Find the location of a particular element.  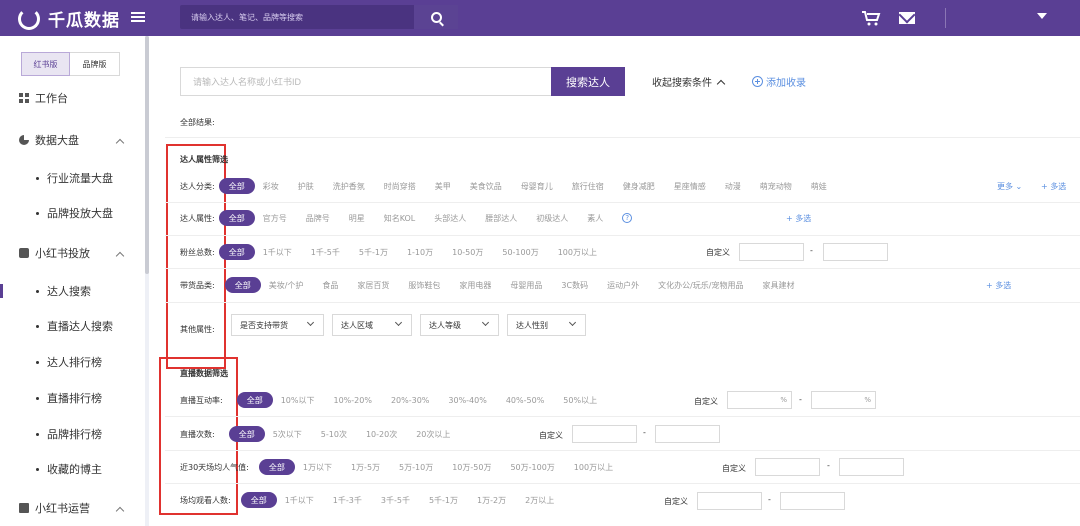

filter-option: 素人 is located at coordinates (595, 218).